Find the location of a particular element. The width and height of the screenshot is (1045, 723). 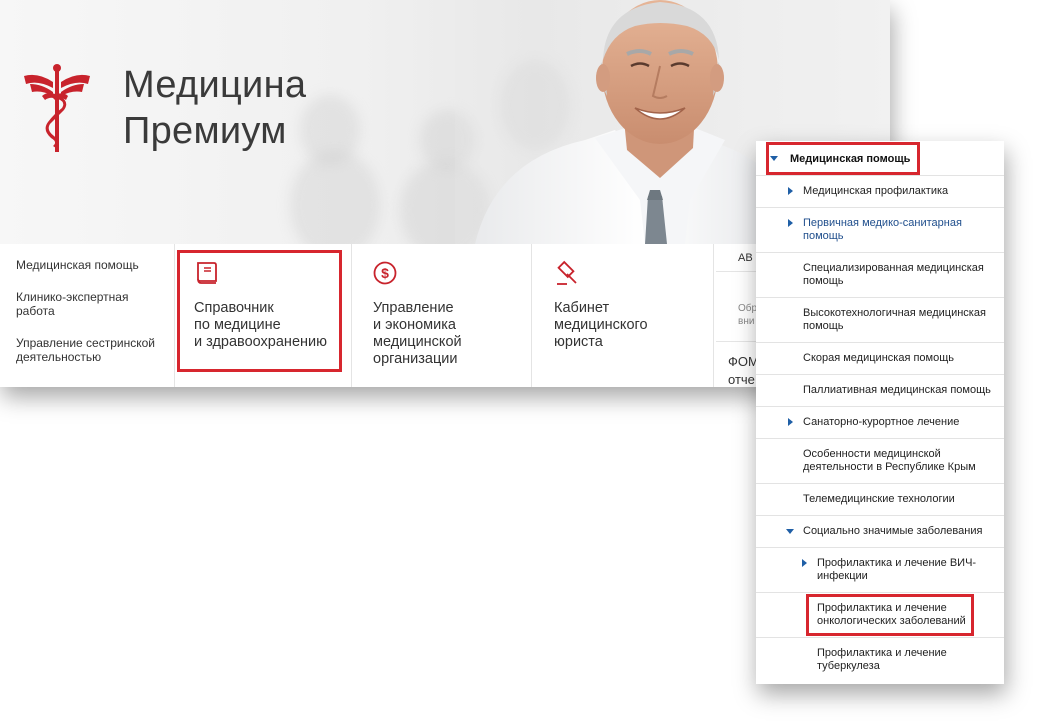

tree-item-emergency-care: Скорая медицинская помощь is located at coordinates (880, 359).